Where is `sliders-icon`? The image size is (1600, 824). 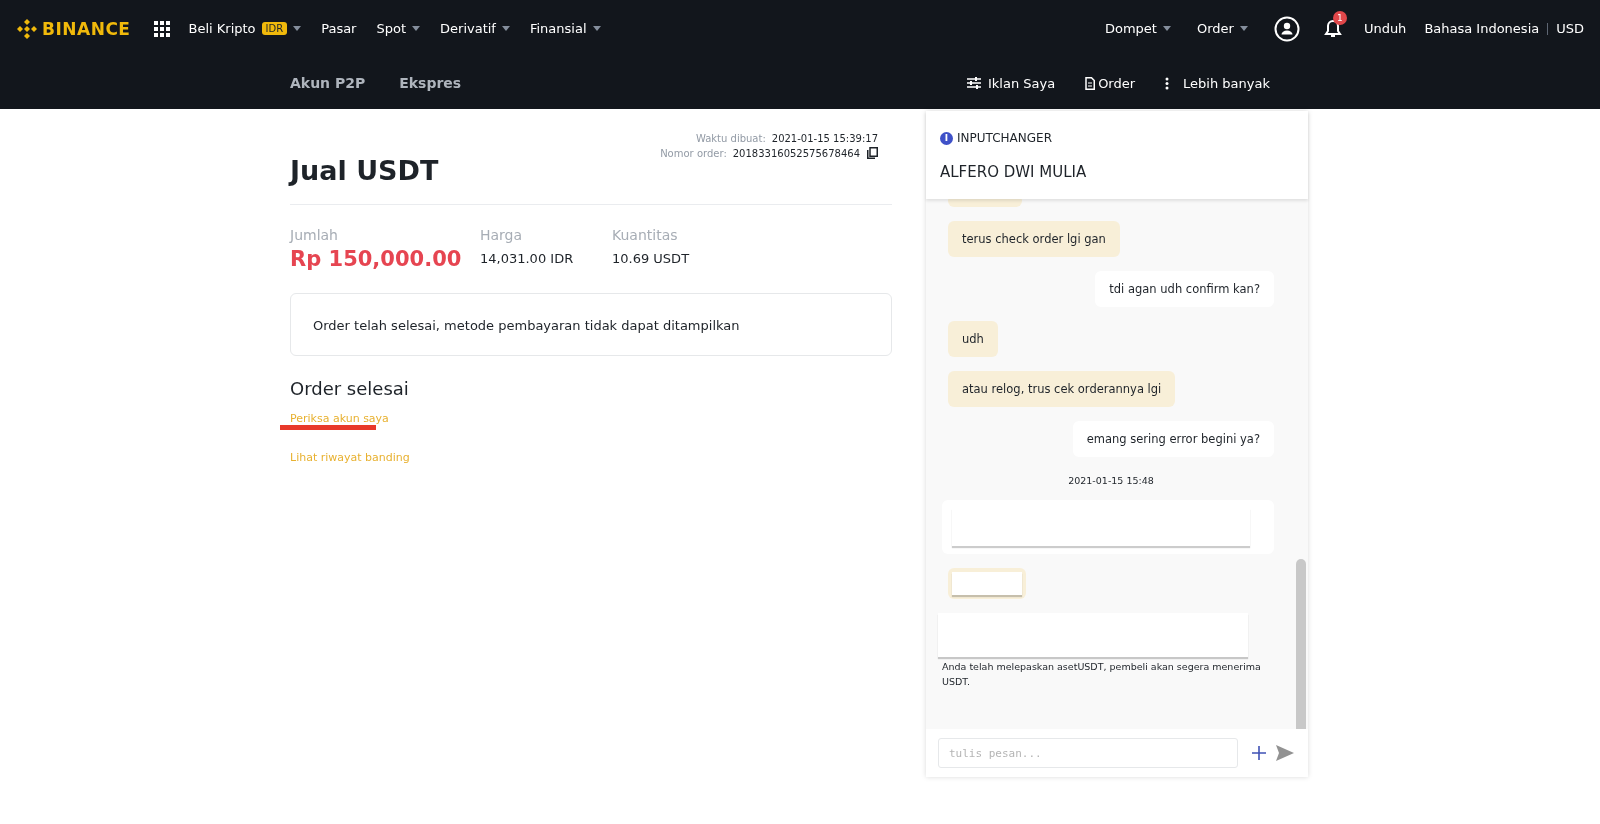 sliders-icon is located at coordinates (973, 83).